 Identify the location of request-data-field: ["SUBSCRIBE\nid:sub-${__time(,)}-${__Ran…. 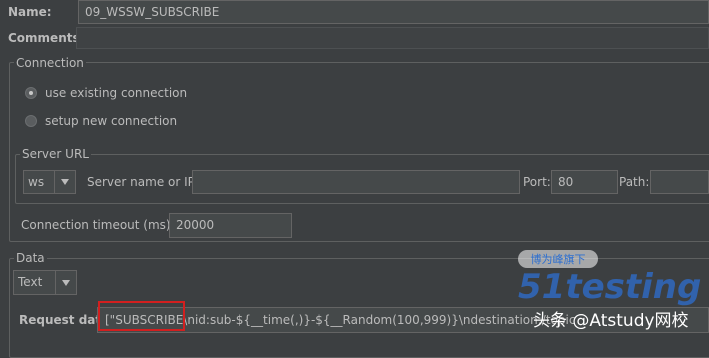
(403, 320).